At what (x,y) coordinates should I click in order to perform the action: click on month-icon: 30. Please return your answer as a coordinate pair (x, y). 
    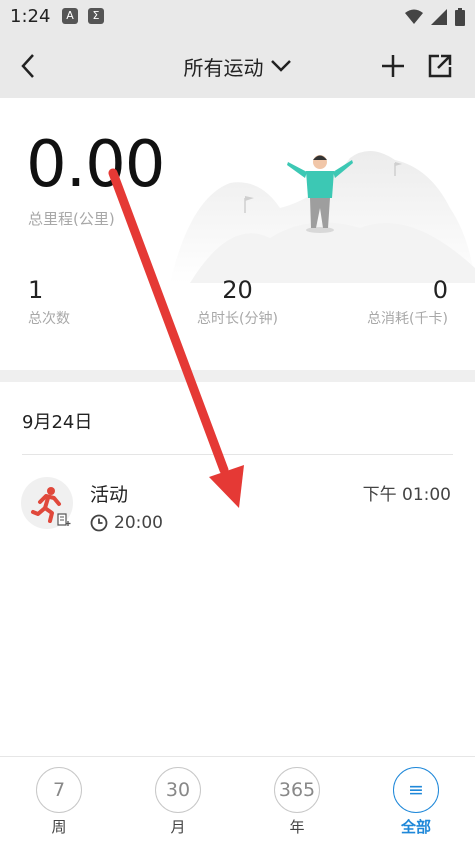
    Looking at the image, I should click on (178, 790).